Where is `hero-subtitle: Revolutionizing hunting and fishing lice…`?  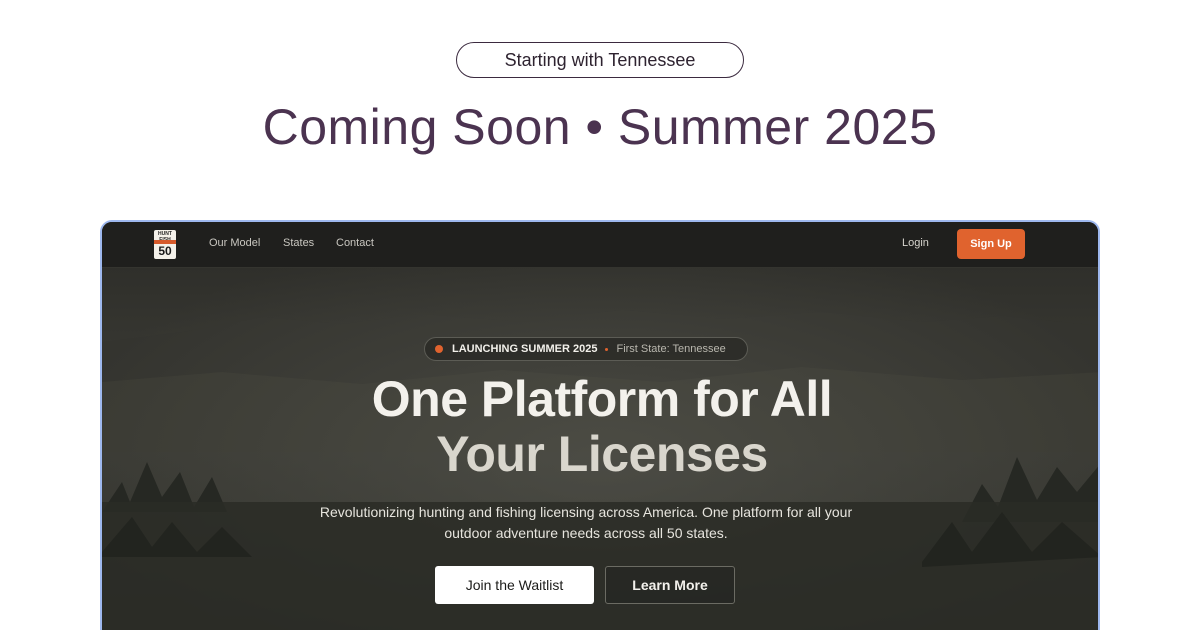
hero-subtitle: Revolutionizing hunting and fishing lice… is located at coordinates (586, 522).